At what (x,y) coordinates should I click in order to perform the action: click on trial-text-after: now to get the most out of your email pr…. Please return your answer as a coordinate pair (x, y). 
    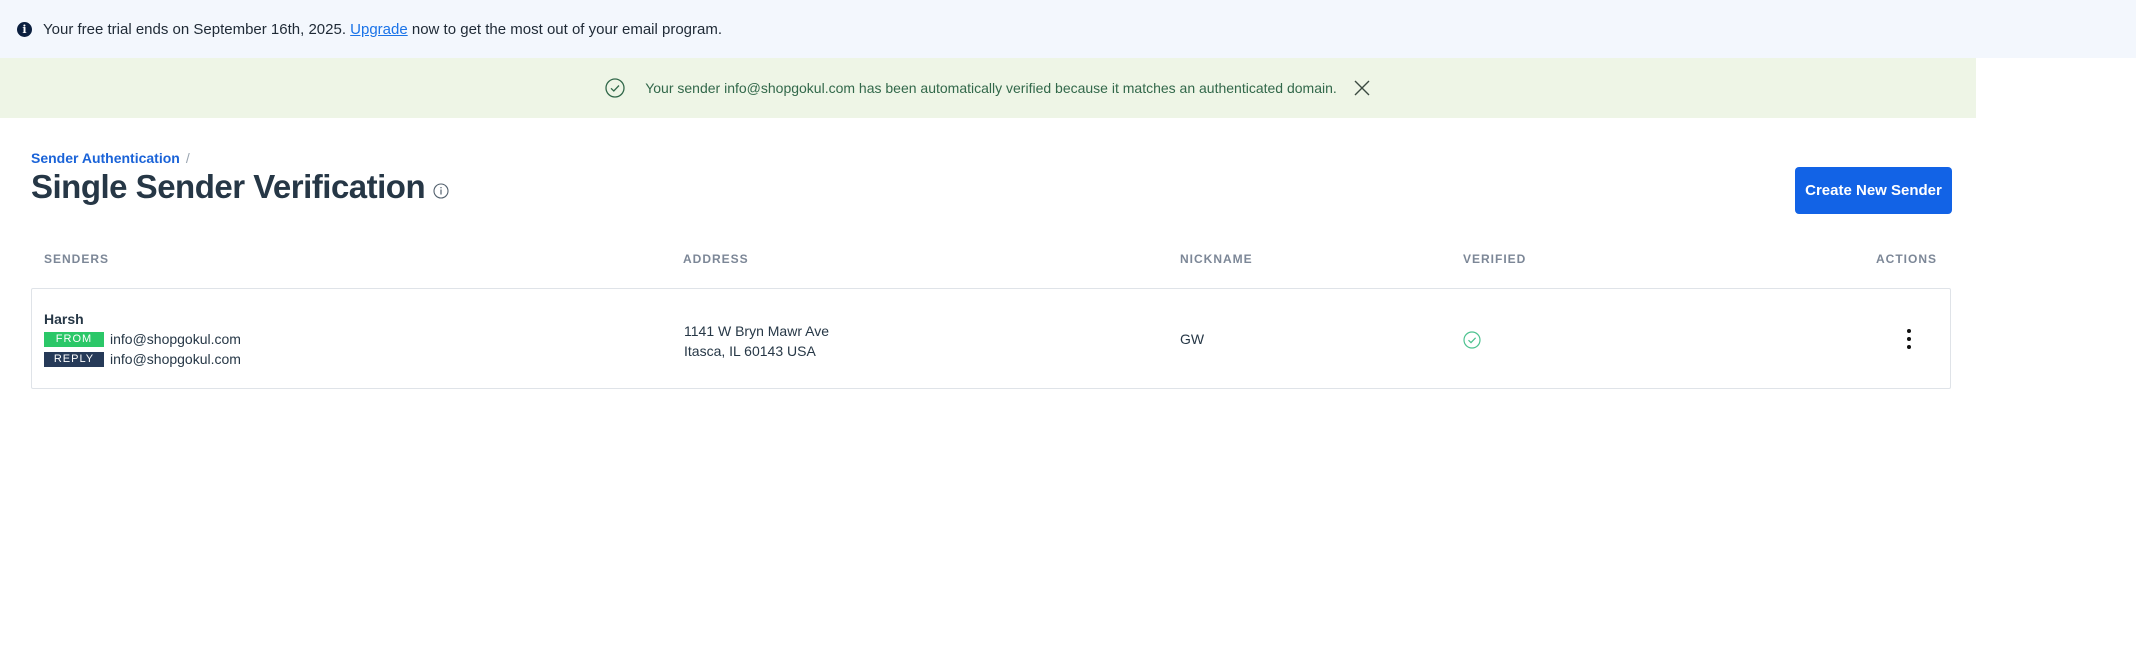
    Looking at the image, I should click on (567, 29).